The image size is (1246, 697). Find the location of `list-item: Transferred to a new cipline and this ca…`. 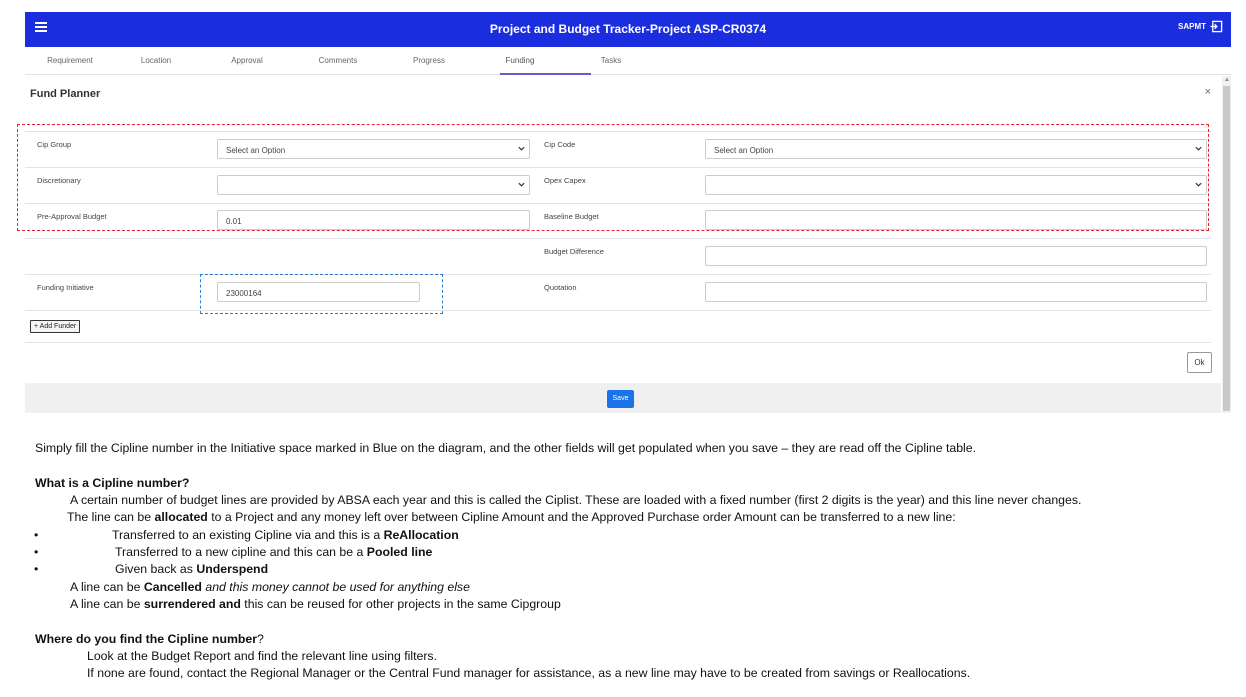

list-item: Transferred to a new cipline and this ca… is located at coordinates (273, 552).